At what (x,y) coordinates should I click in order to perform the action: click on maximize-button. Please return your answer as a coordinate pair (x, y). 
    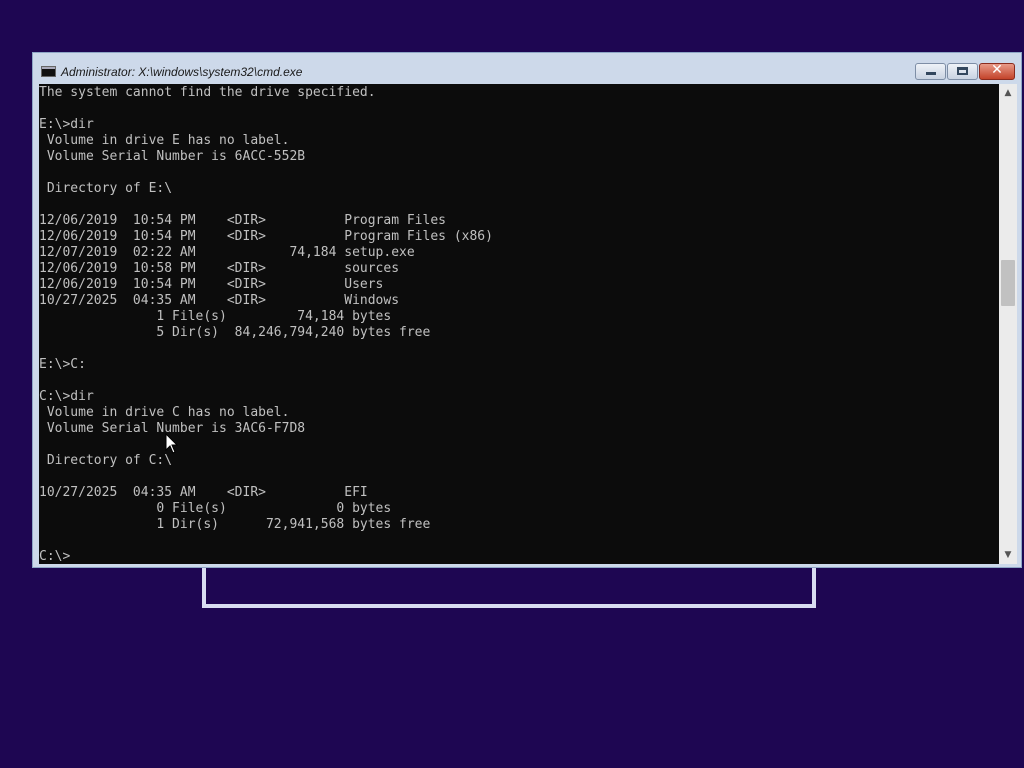
    Looking at the image, I should click on (962, 71).